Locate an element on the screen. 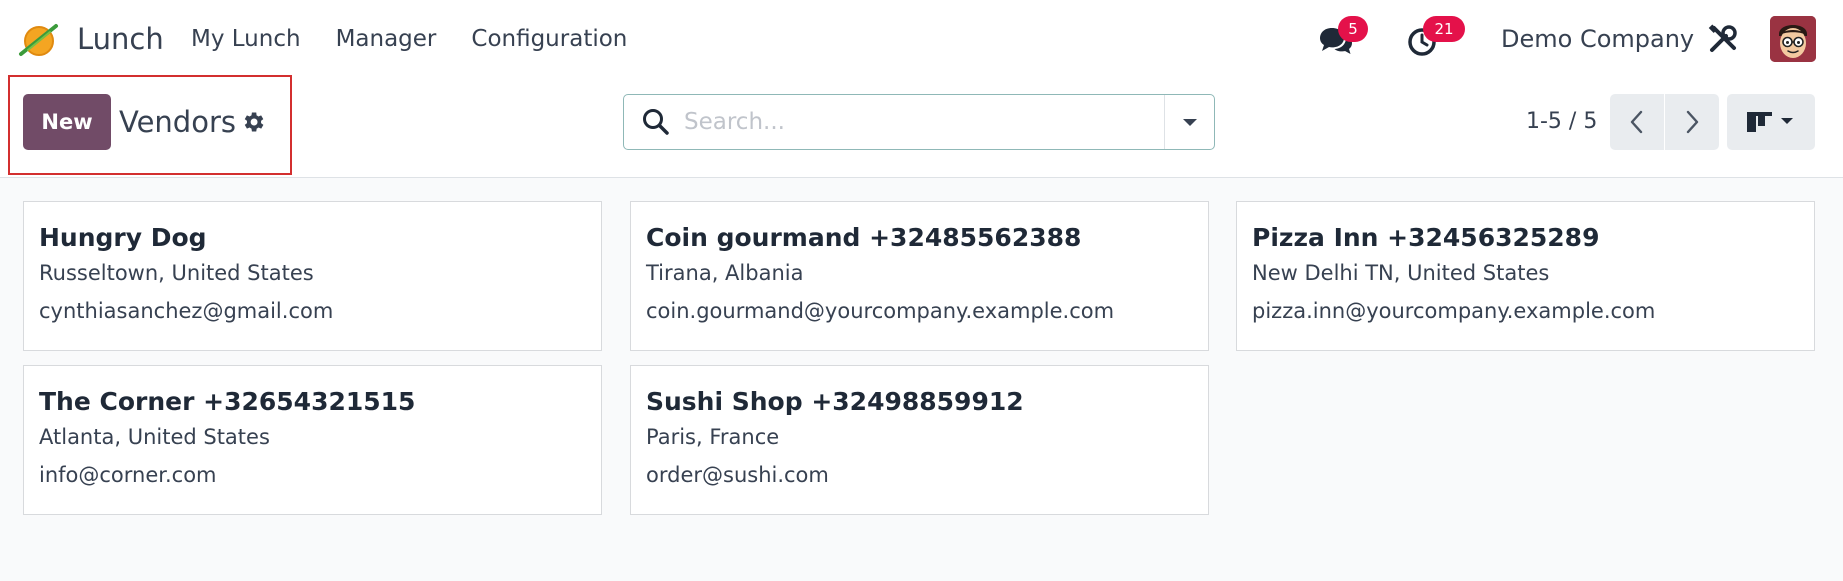 The height and width of the screenshot is (581, 1843). vendor-name: Hungry Dog is located at coordinates (123, 237).